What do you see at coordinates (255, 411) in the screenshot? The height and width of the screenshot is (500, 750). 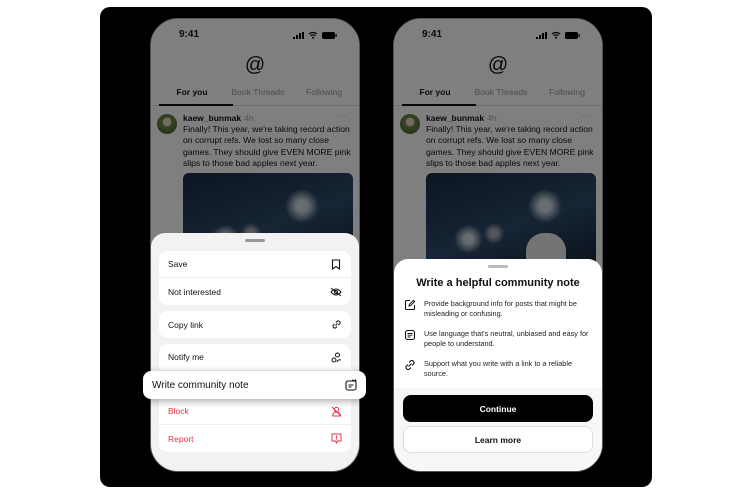 I see `menu-item-block: Block` at bounding box center [255, 411].